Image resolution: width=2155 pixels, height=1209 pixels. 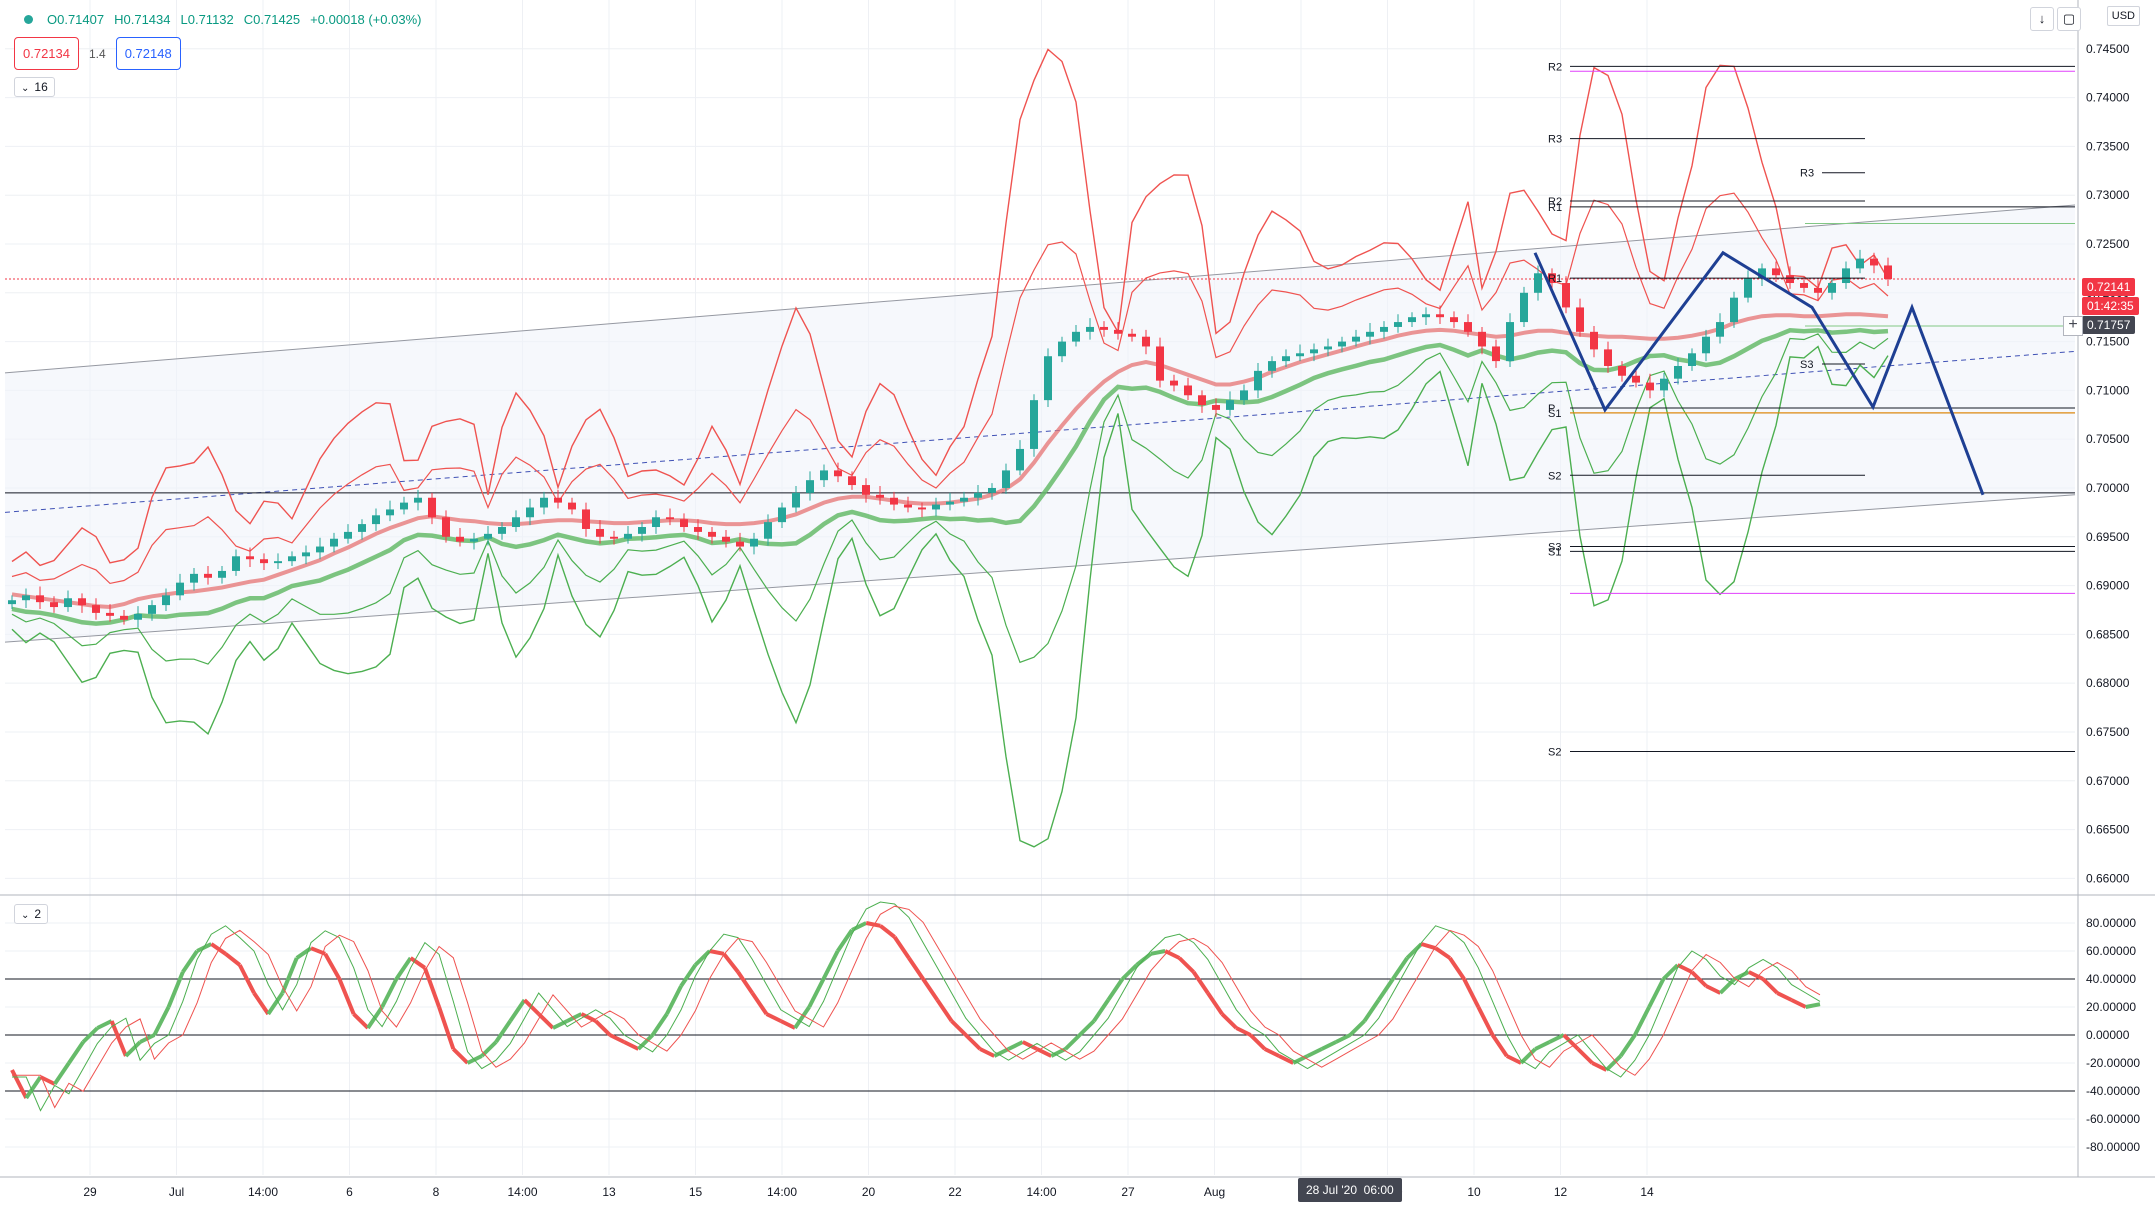 What do you see at coordinates (2123, 16) in the screenshot?
I see `currency-label: USD` at bounding box center [2123, 16].